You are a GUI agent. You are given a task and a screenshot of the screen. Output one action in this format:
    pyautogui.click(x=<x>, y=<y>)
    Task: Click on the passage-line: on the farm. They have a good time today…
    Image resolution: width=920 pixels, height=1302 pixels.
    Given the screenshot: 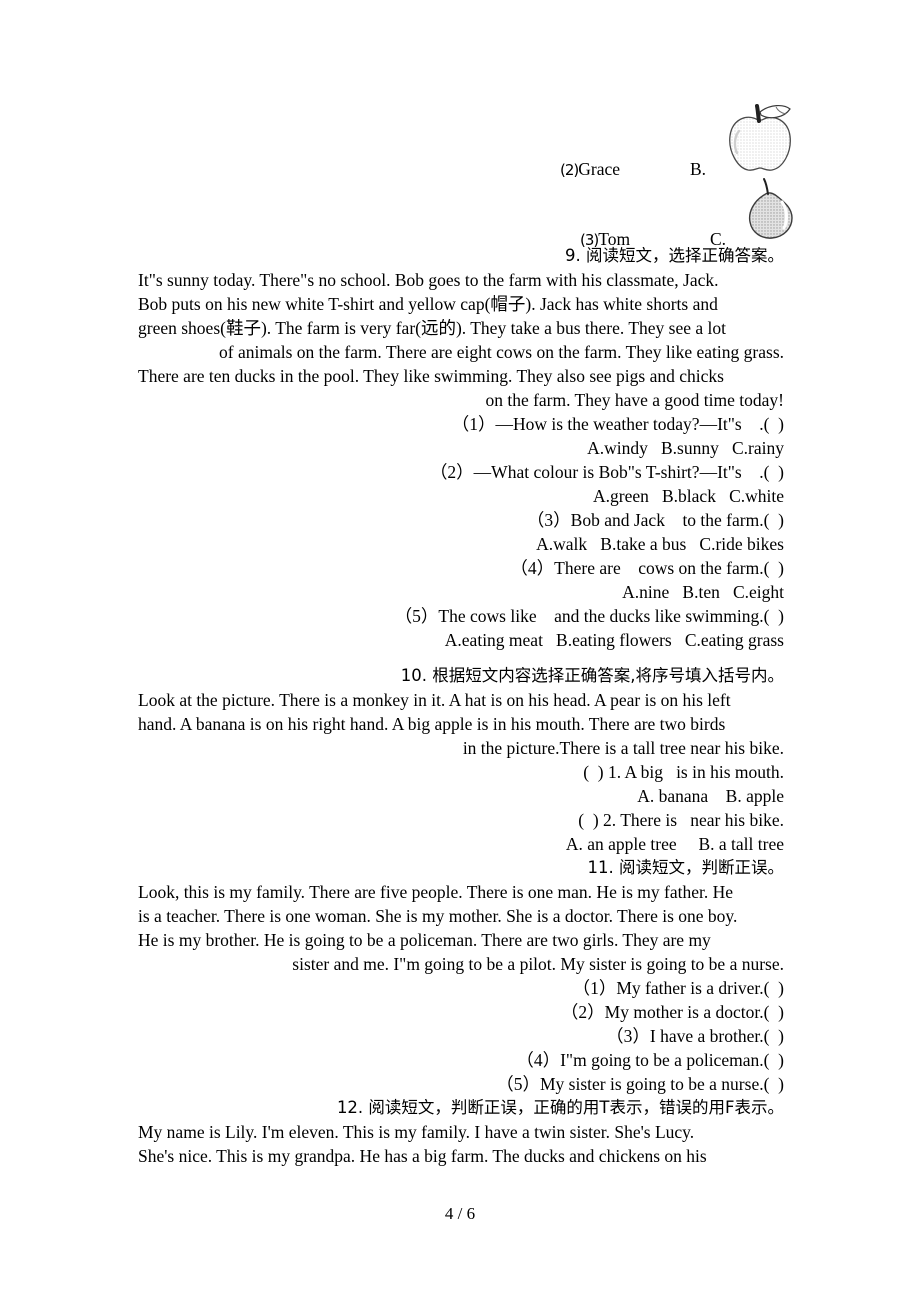 What is the action you would take?
    pyautogui.click(x=634, y=400)
    